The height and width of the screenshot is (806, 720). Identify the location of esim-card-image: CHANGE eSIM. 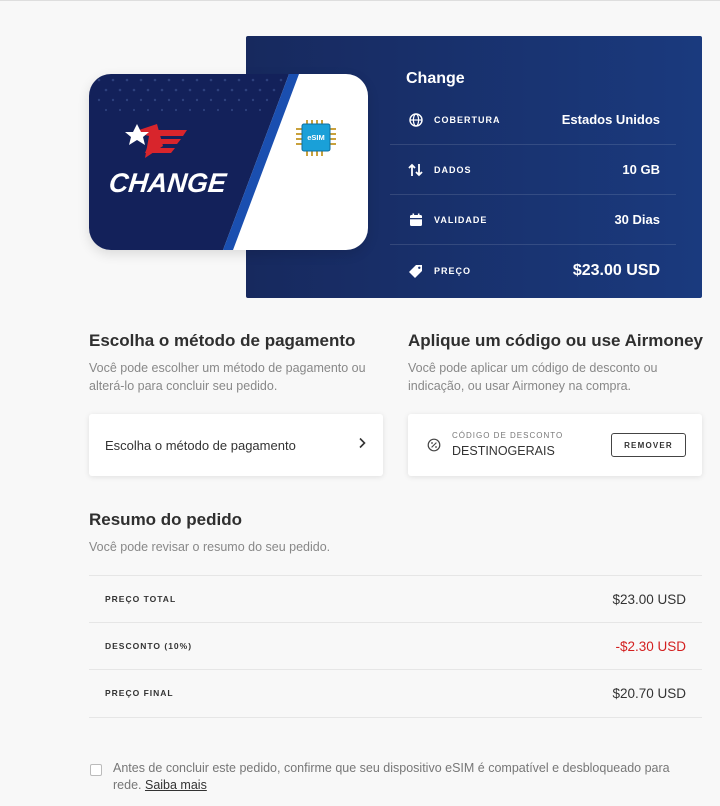
(228, 162).